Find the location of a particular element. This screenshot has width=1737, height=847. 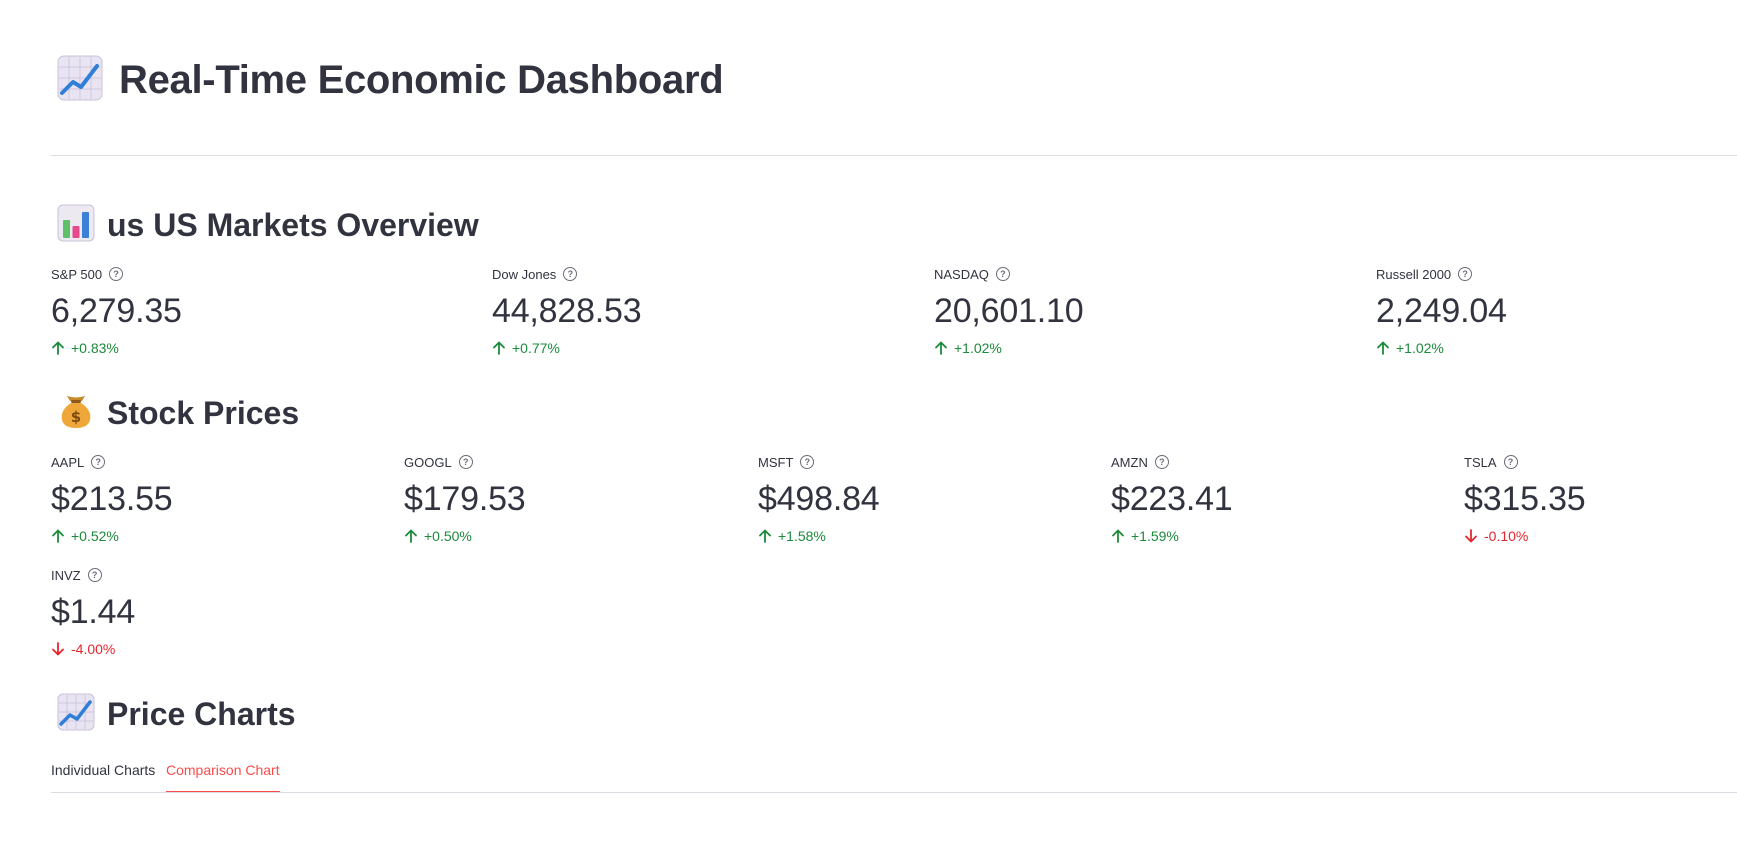

metric-value: 2,249.04 is located at coordinates (1441, 311).